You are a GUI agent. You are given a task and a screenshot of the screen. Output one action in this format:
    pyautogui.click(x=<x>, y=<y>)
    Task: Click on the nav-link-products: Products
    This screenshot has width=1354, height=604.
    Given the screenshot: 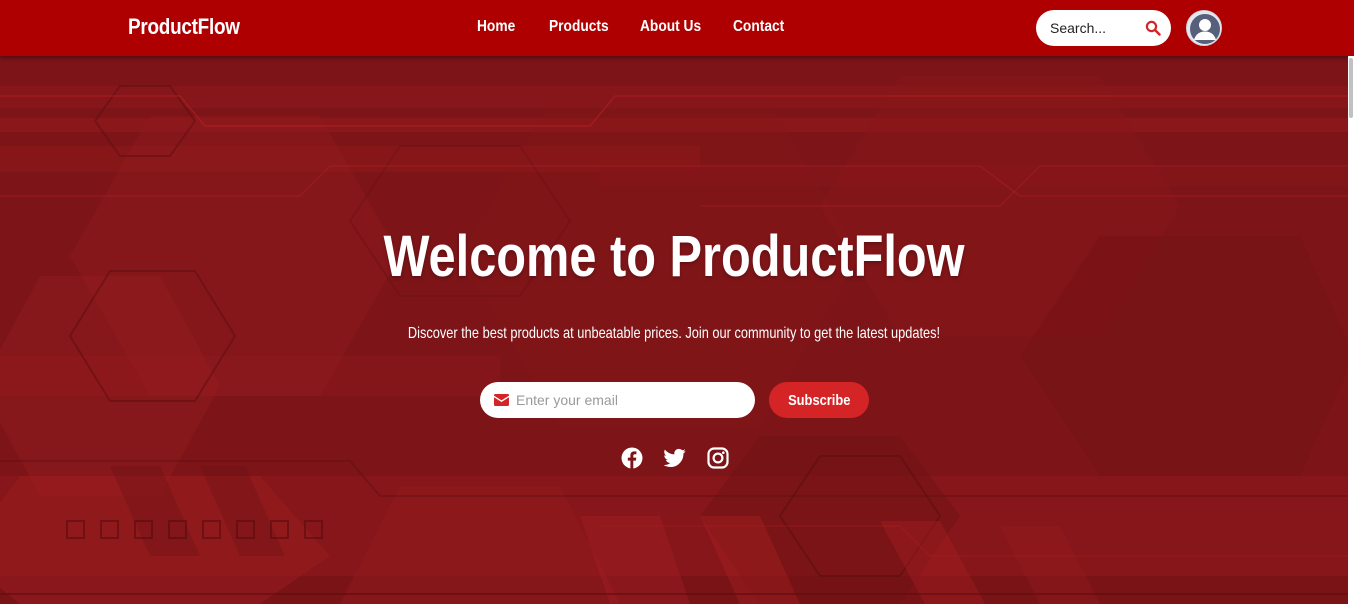 What is the action you would take?
    pyautogui.click(x=579, y=27)
    